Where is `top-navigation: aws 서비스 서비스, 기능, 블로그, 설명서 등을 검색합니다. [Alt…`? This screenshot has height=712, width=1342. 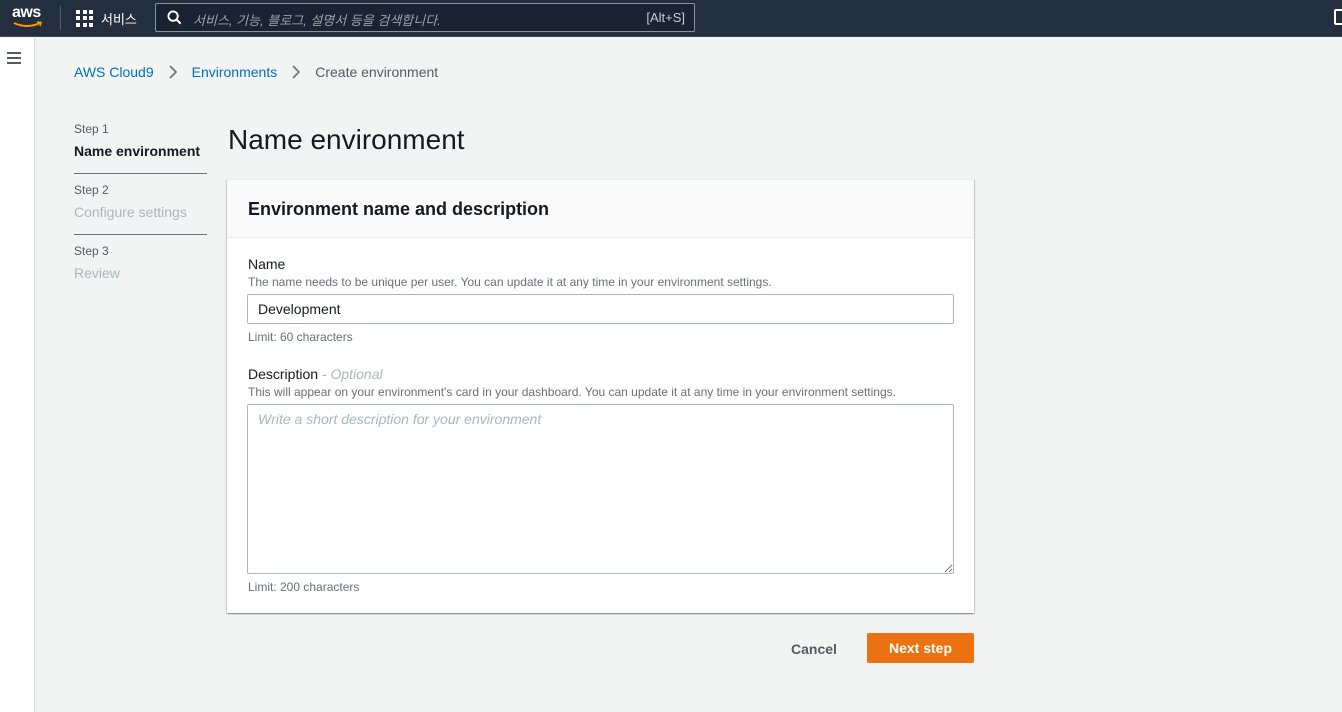 top-navigation: aws 서비스 서비스, 기능, 블로그, 설명서 등을 검색합니다. [Alt… is located at coordinates (671, 18).